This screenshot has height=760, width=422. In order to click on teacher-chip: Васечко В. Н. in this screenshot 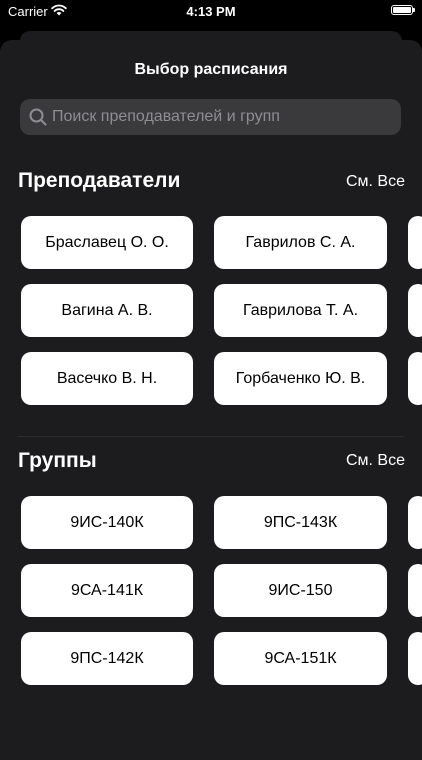, I will do `click(107, 378)`.